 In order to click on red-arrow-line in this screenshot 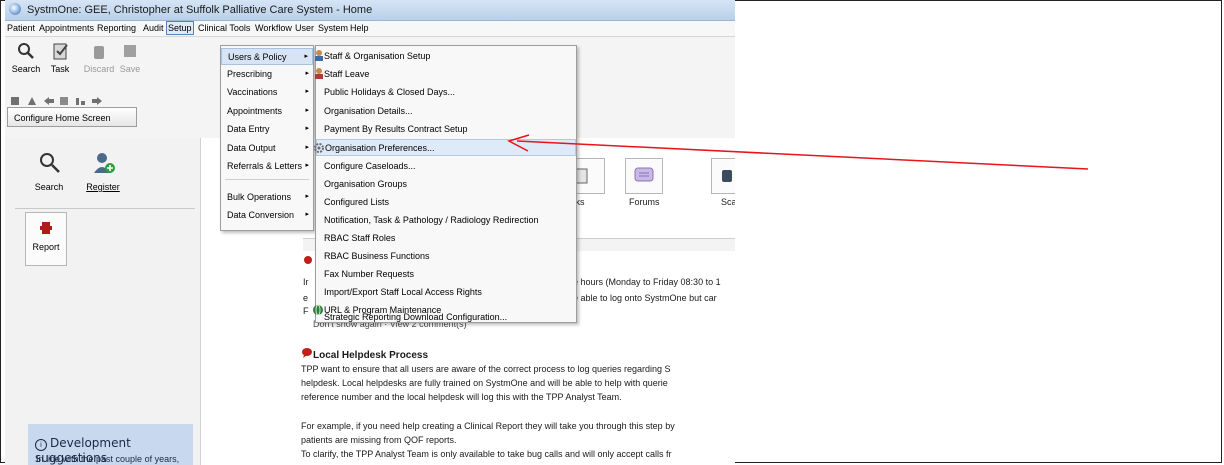, I will do `click(802, 155)`.